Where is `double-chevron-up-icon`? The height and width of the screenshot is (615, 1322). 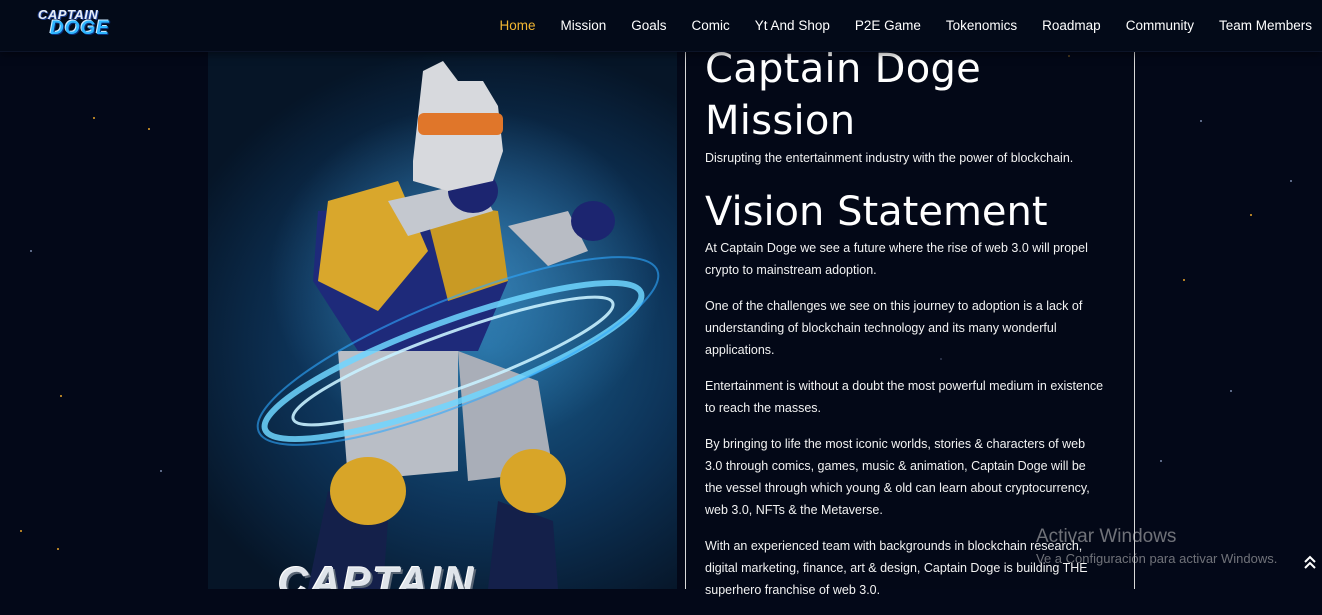 double-chevron-up-icon is located at coordinates (1310, 562).